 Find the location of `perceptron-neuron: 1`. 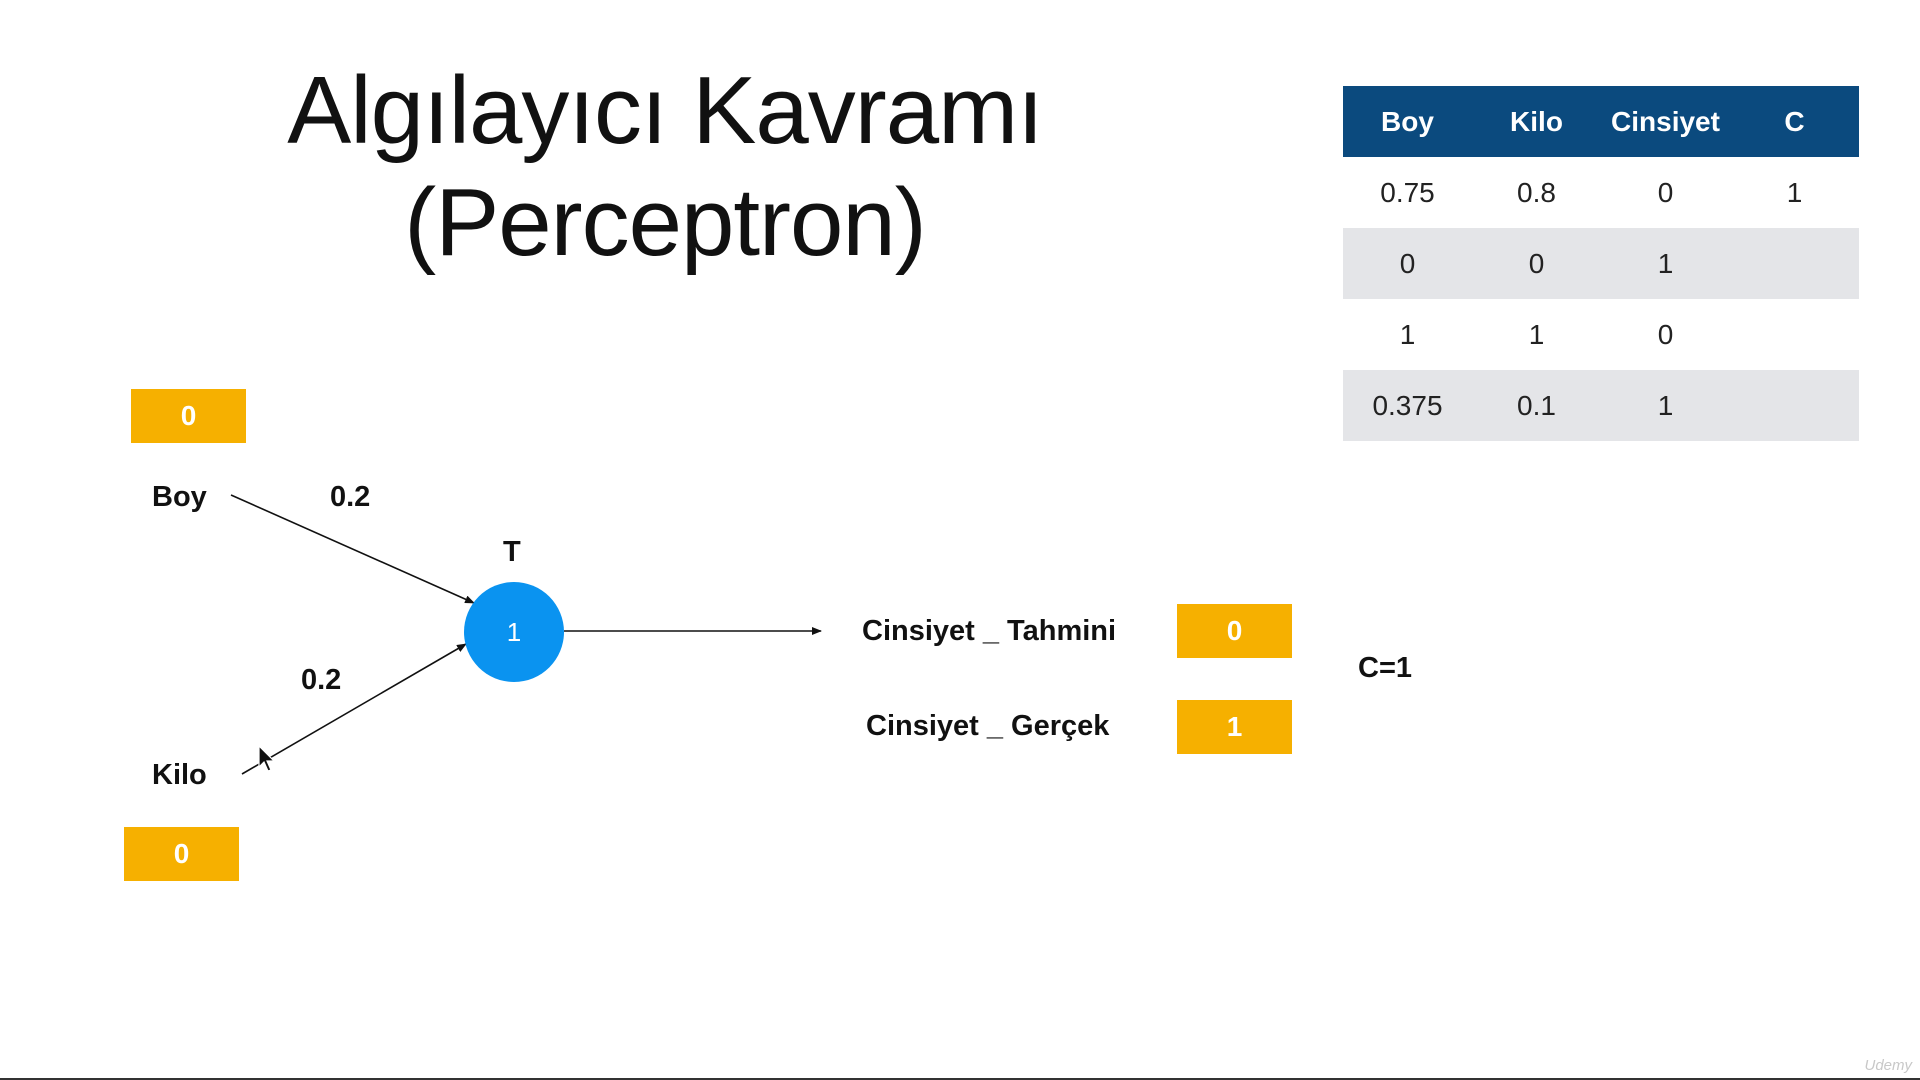

perceptron-neuron: 1 is located at coordinates (514, 632).